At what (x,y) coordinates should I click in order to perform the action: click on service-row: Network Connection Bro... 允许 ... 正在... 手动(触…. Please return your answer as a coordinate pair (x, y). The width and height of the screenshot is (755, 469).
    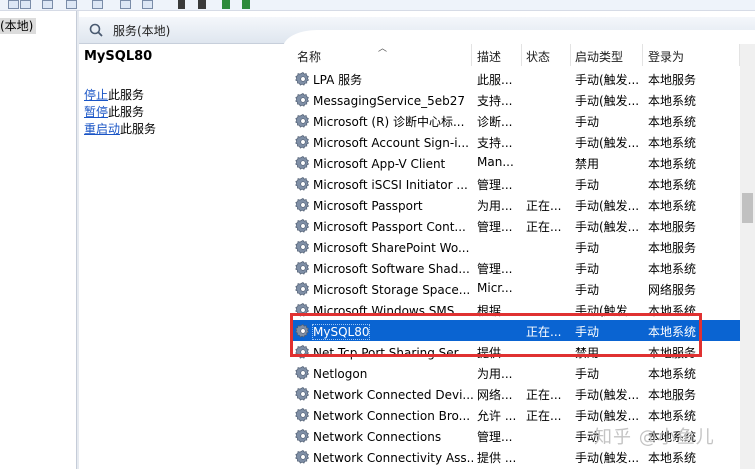
    Looking at the image, I should click on (521, 414).